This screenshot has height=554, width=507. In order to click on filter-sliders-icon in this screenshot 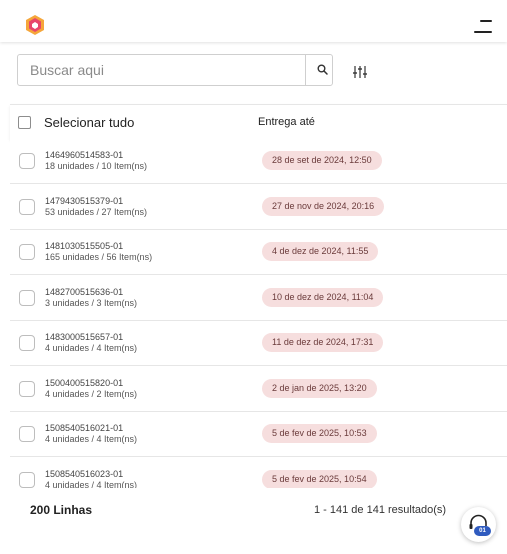, I will do `click(360, 72)`.